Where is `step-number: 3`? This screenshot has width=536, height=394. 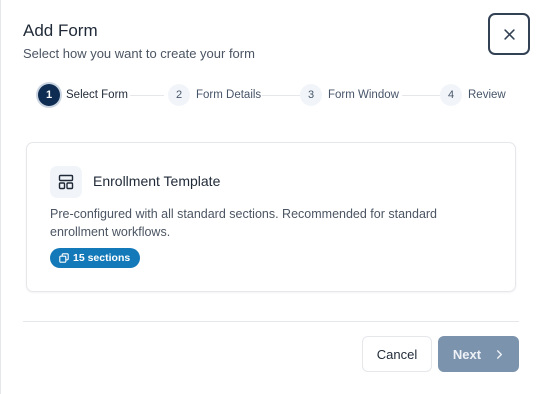 step-number: 3 is located at coordinates (311, 95).